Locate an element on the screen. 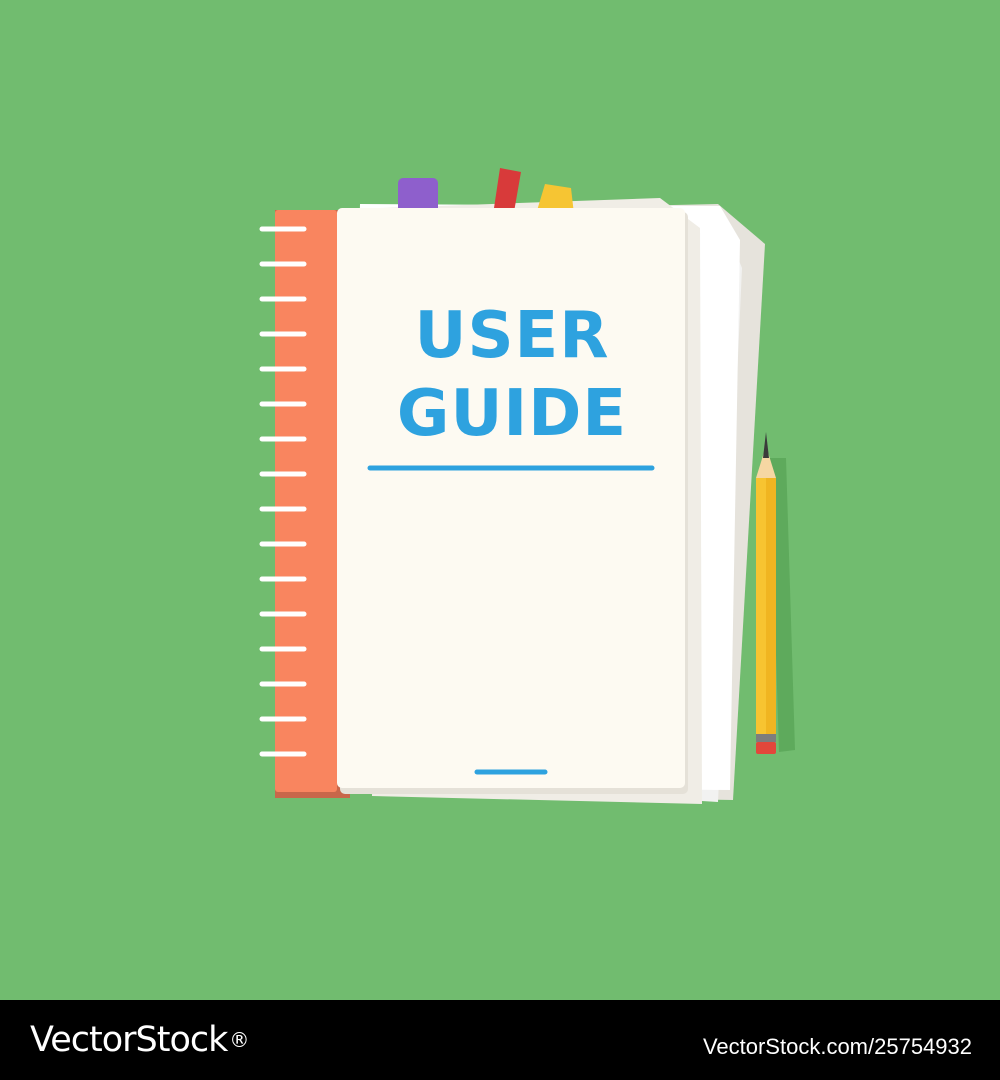  pencil-ferrule is located at coordinates (766, 738).